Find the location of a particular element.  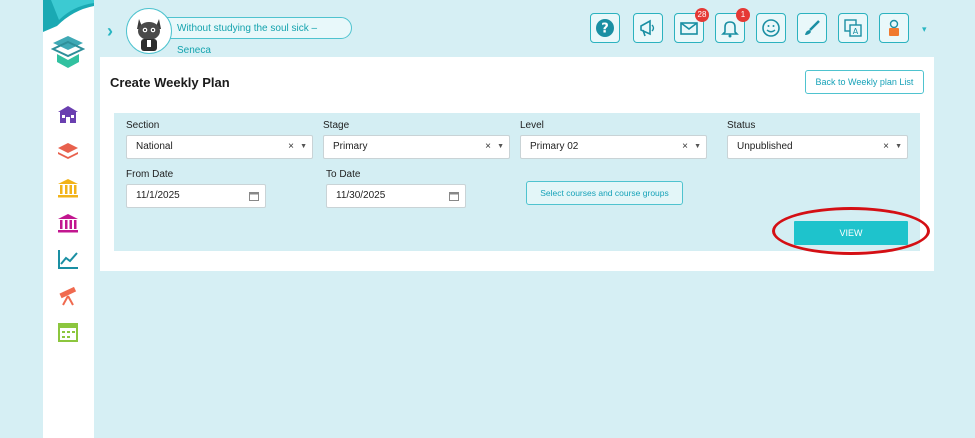

feedback-button is located at coordinates (771, 28).